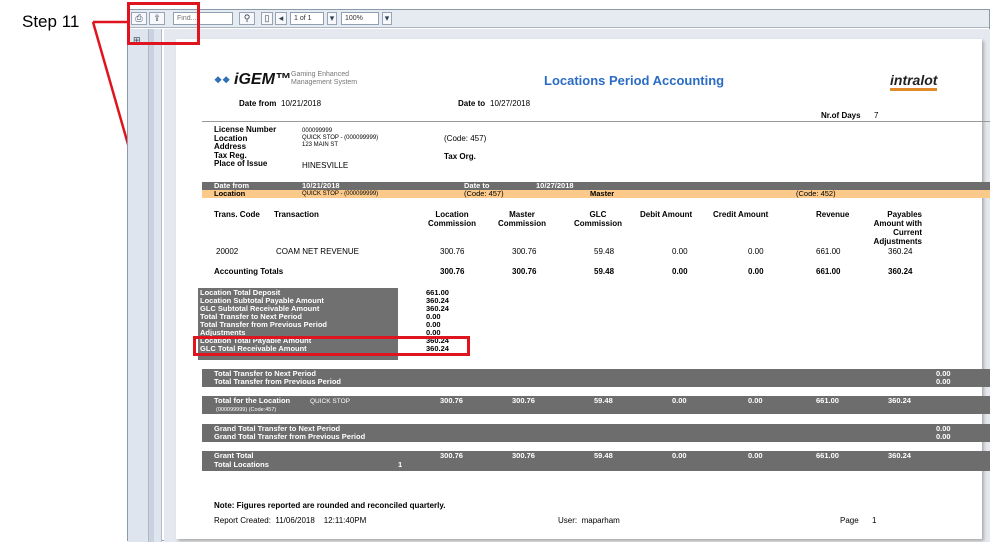 The width and height of the screenshot is (990, 542). I want to click on col-glc-commission: GLC Commission, so click(597, 219).